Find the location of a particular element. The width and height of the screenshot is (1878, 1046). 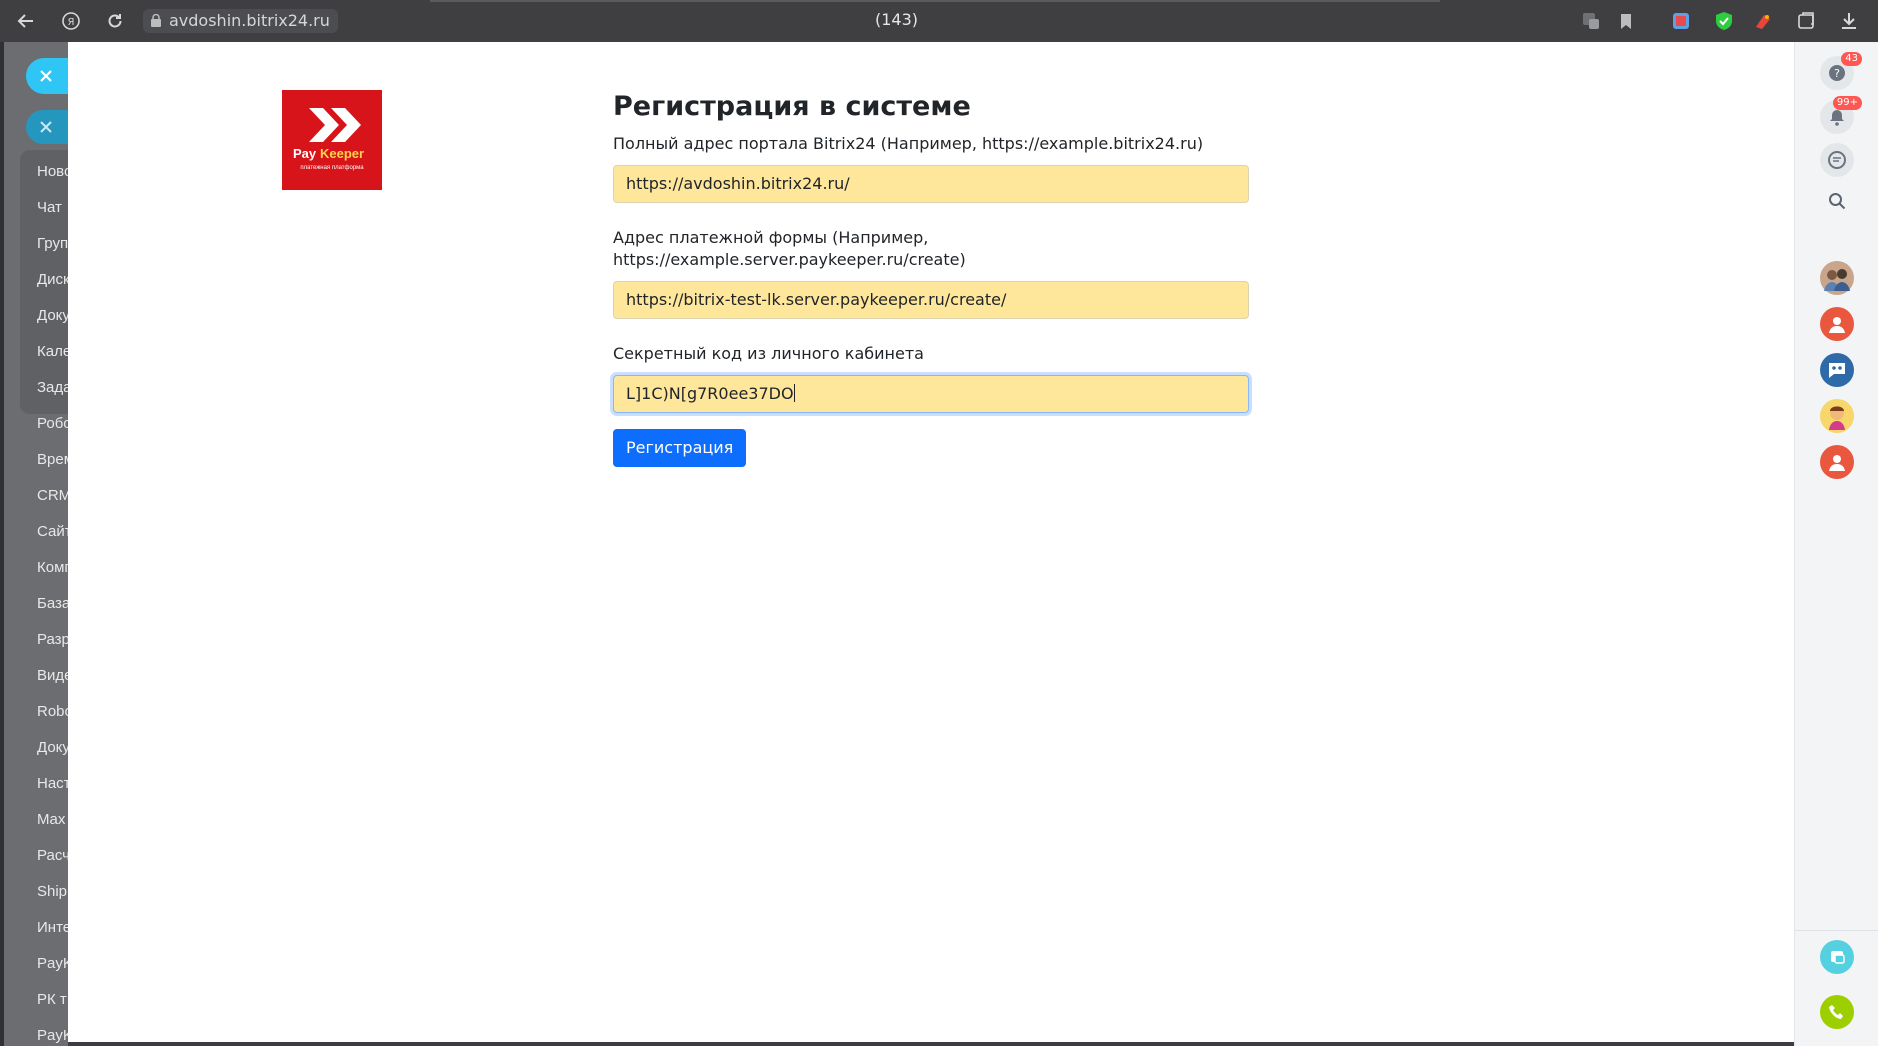

close-slider-button-secondary is located at coordinates (47, 127).